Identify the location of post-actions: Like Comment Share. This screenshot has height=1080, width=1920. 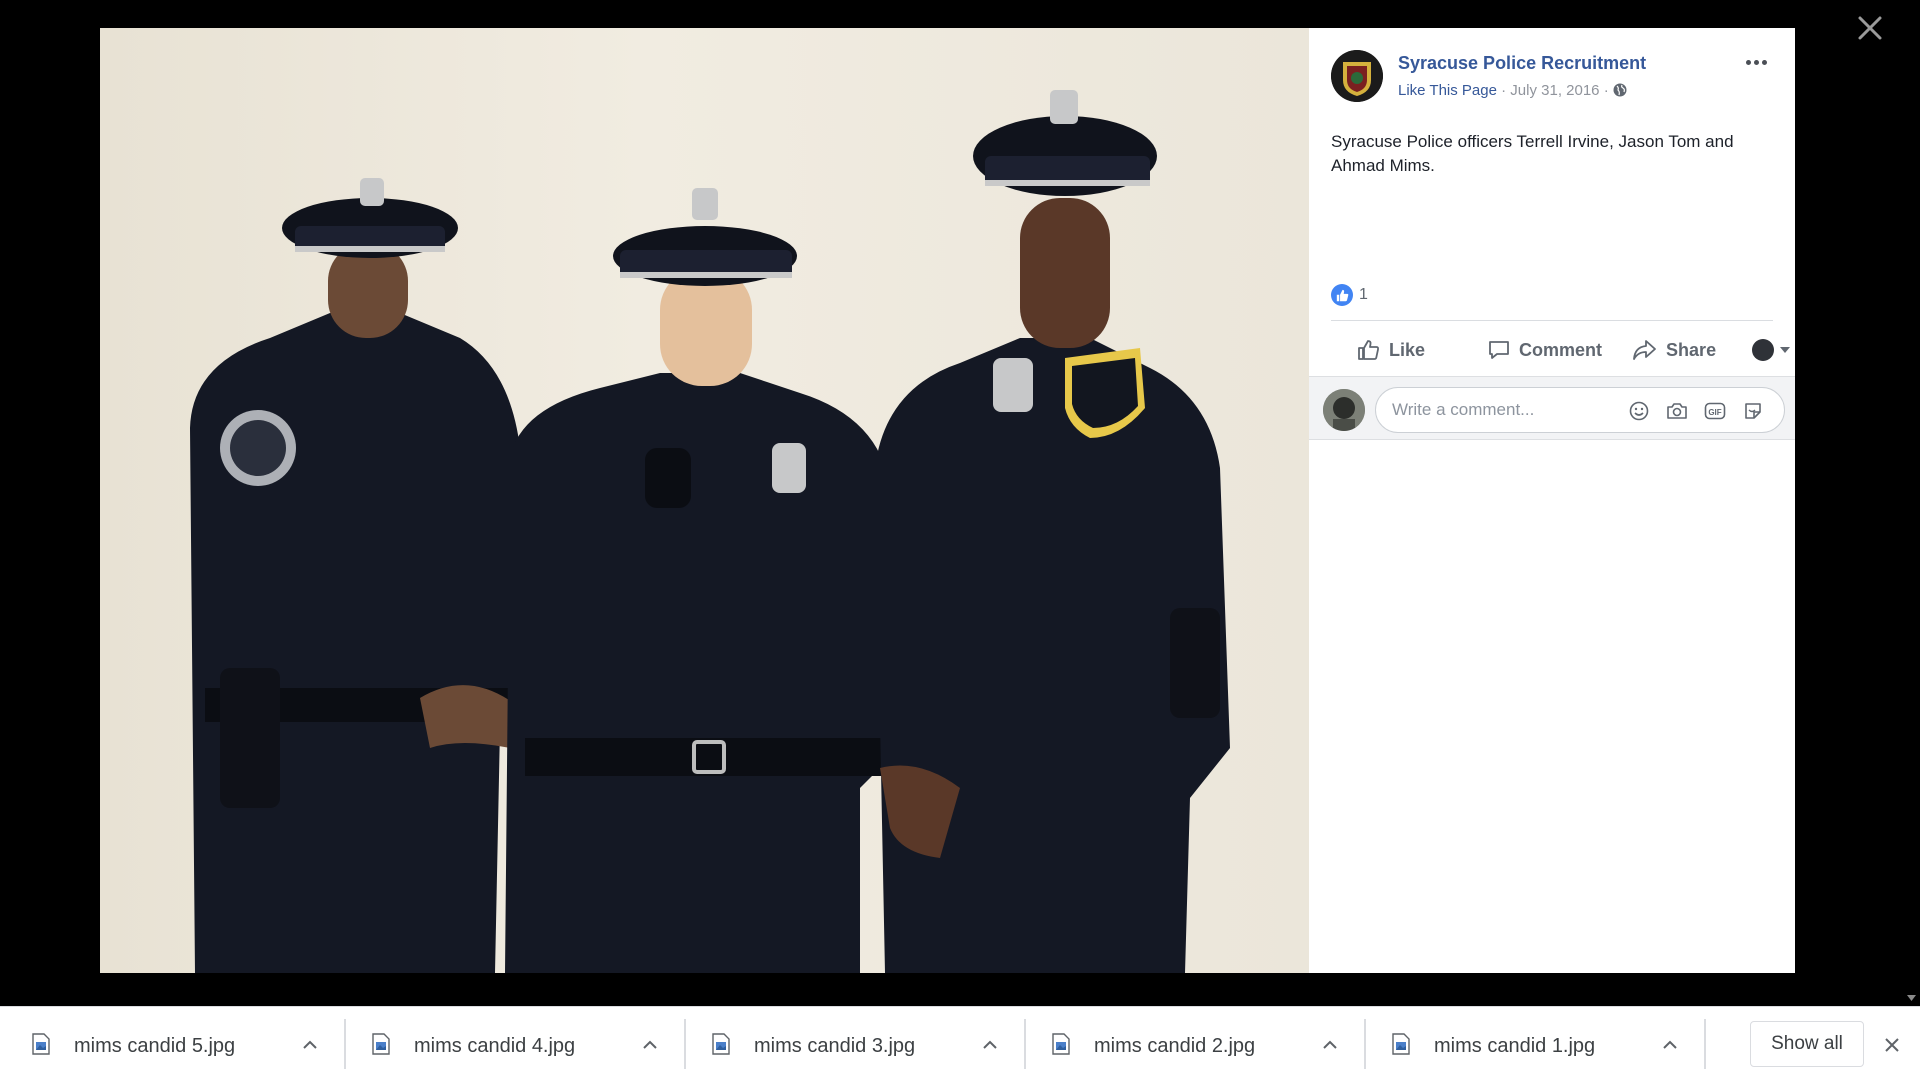
(1561, 350).